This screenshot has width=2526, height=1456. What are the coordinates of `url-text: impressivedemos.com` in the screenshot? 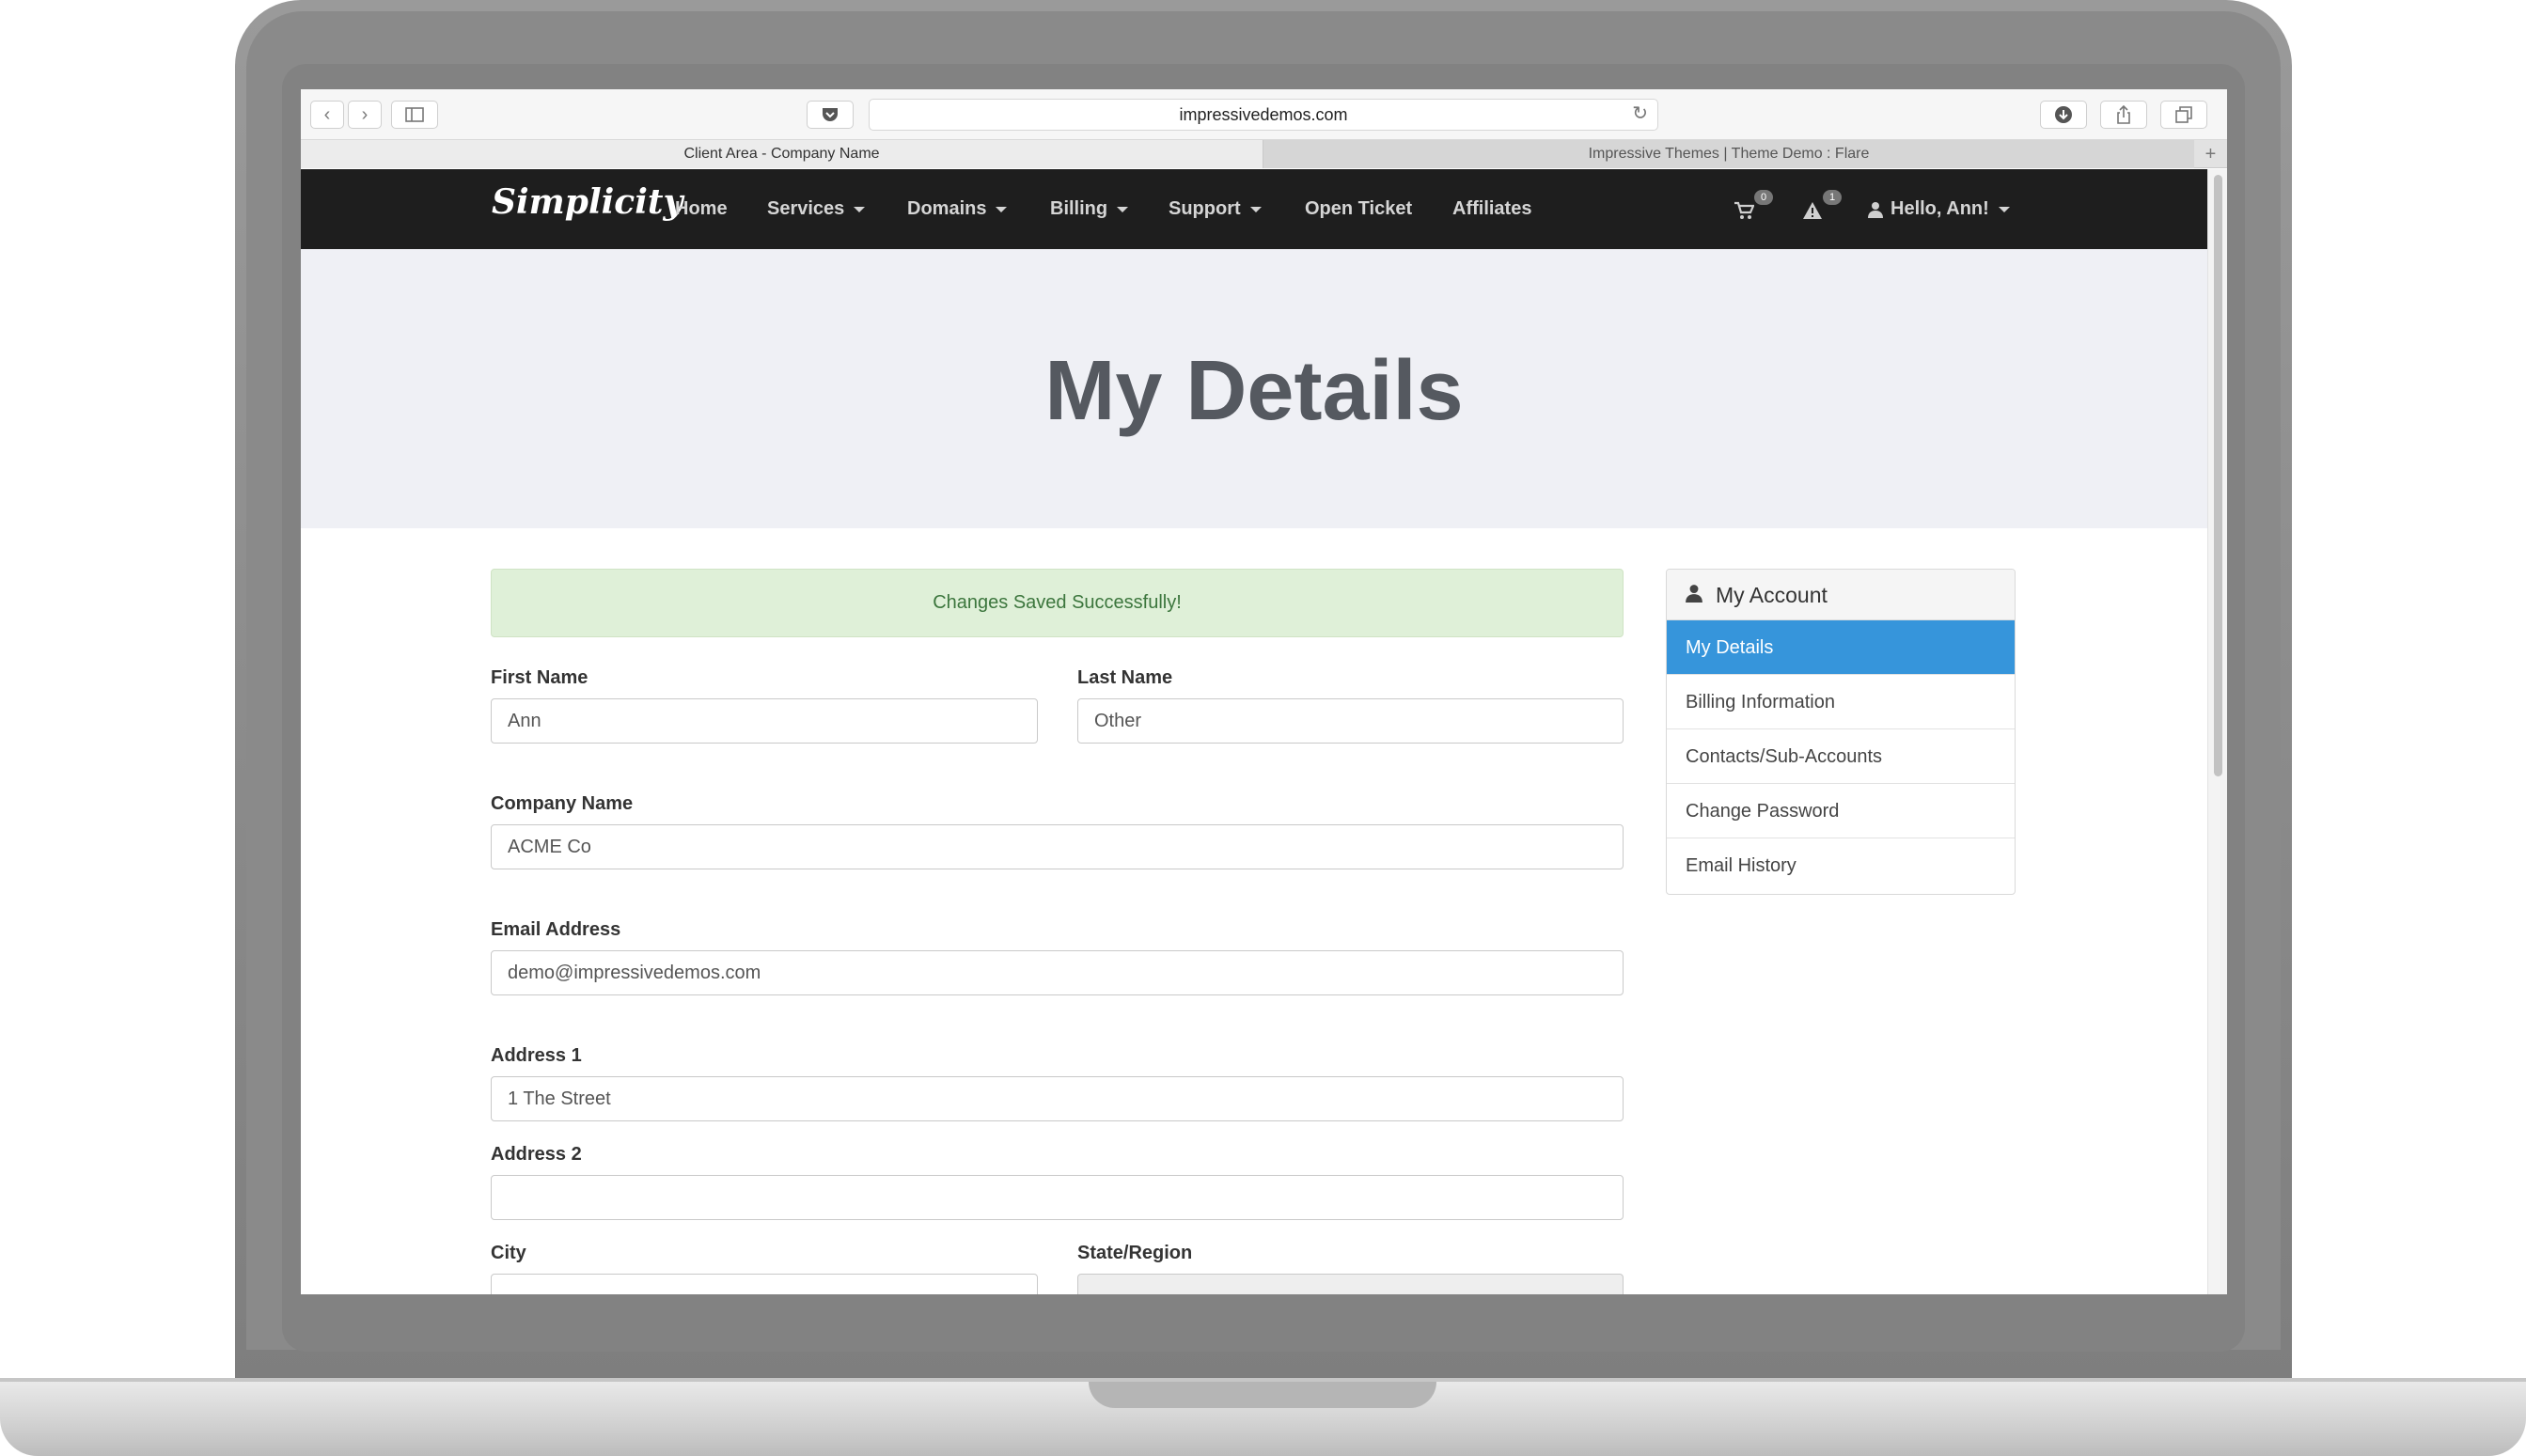 It's located at (1263, 114).